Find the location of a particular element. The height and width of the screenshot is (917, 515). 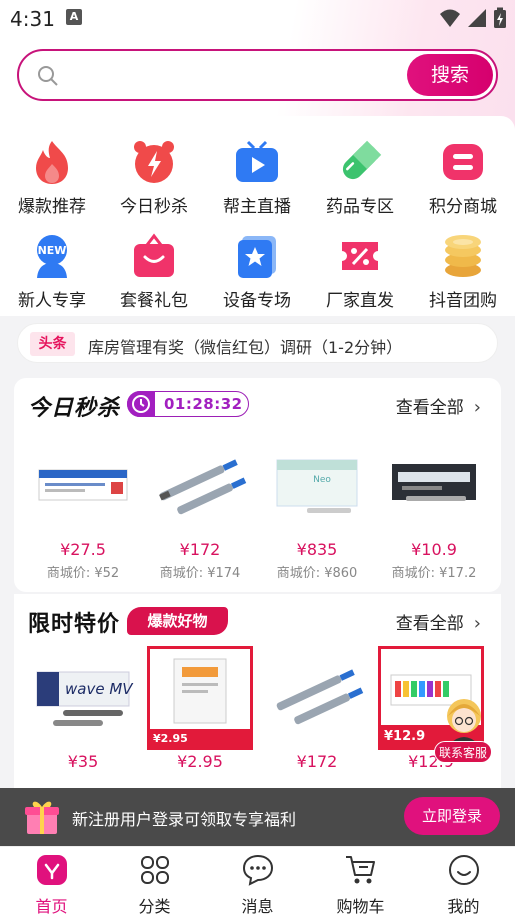

bottom-nav: 首页 分类 消息 购物车 我的 is located at coordinates (257, 881).